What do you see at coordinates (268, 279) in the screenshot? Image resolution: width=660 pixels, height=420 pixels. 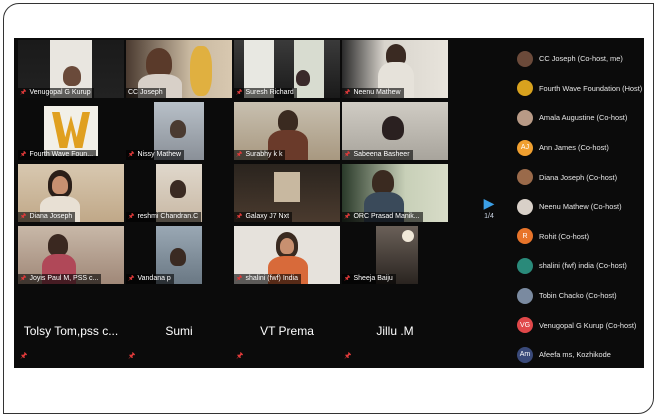 I see `tile-name-label: 🖈 shalini (fwf) India` at bounding box center [268, 279].